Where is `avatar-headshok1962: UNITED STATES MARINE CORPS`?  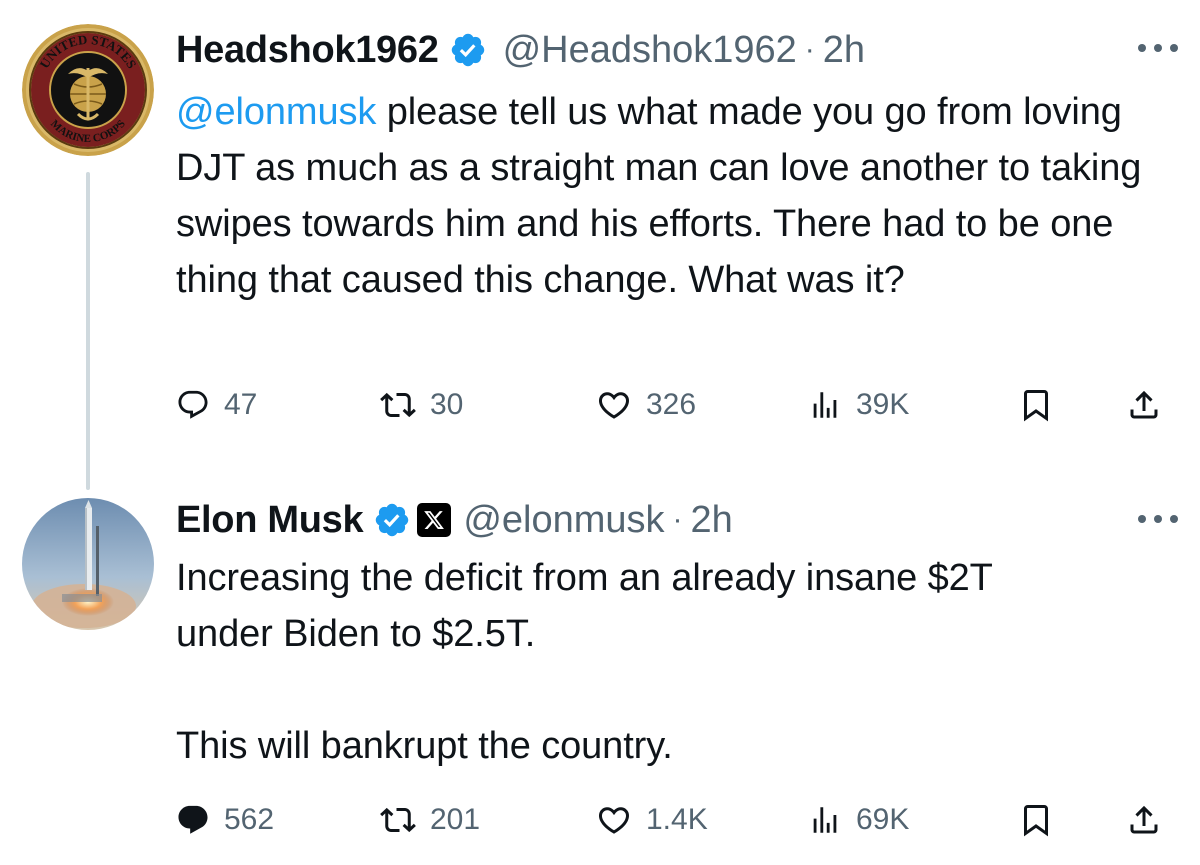
avatar-headshok1962: UNITED STATES MARINE CORPS is located at coordinates (88, 90).